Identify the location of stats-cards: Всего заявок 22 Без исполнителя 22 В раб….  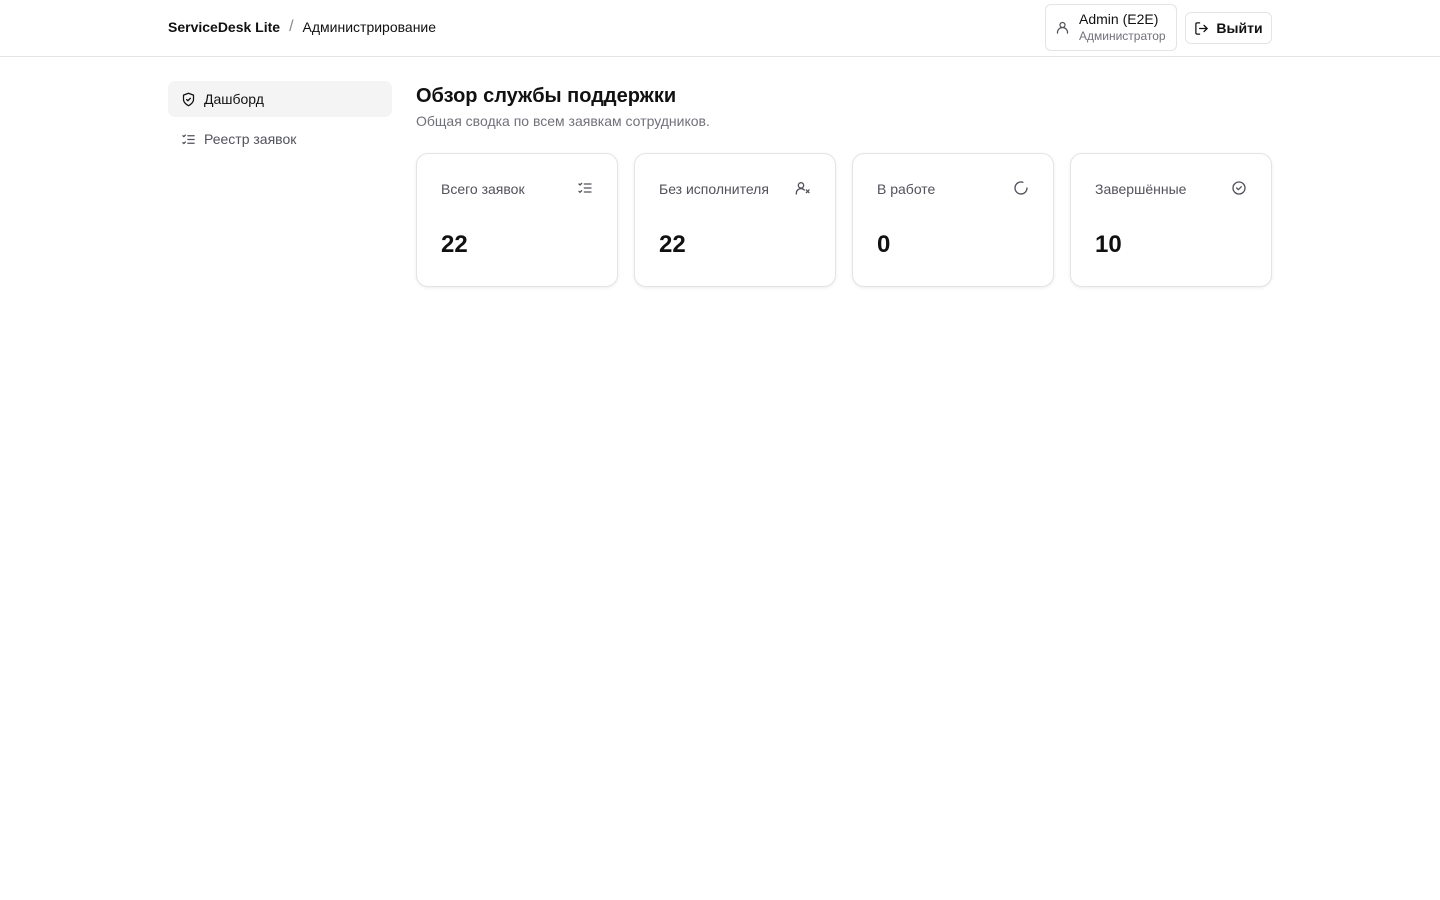
(844, 220).